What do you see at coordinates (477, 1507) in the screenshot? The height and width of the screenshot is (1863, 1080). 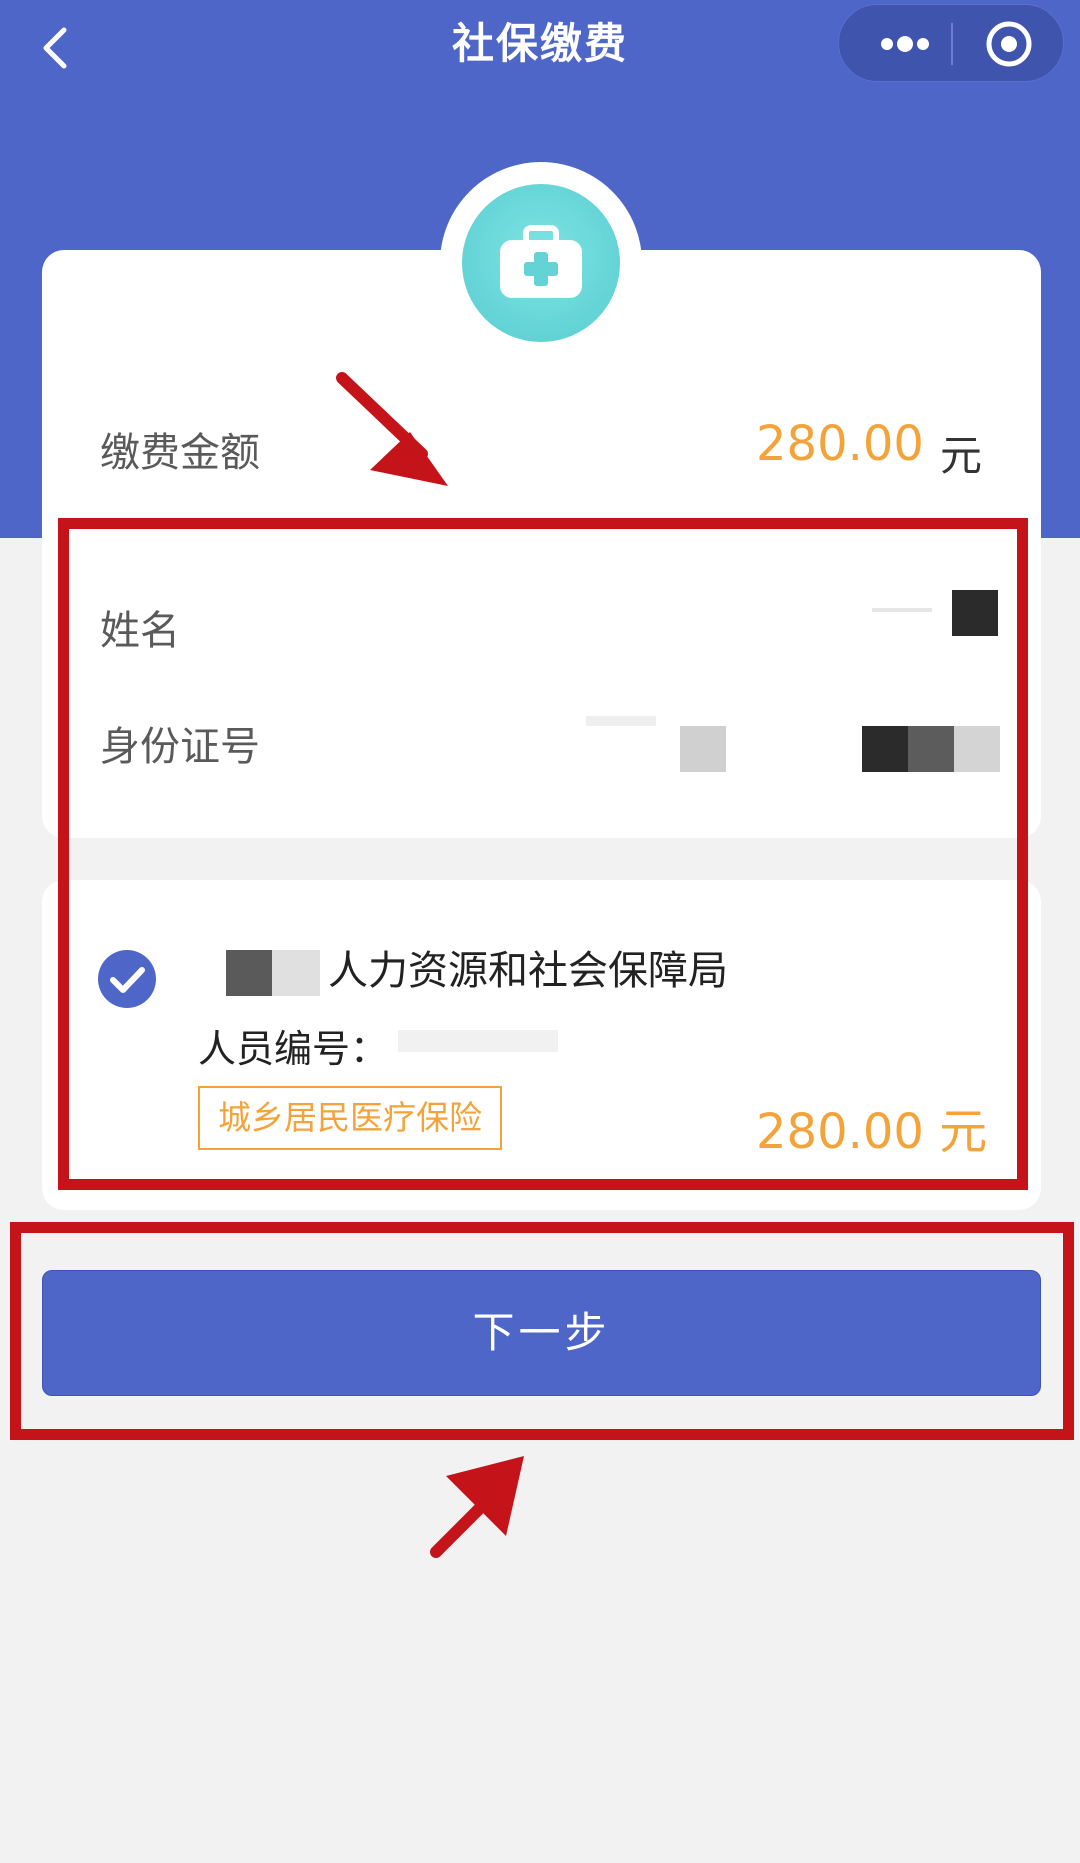 I see `arrow-up-right-icon` at bounding box center [477, 1507].